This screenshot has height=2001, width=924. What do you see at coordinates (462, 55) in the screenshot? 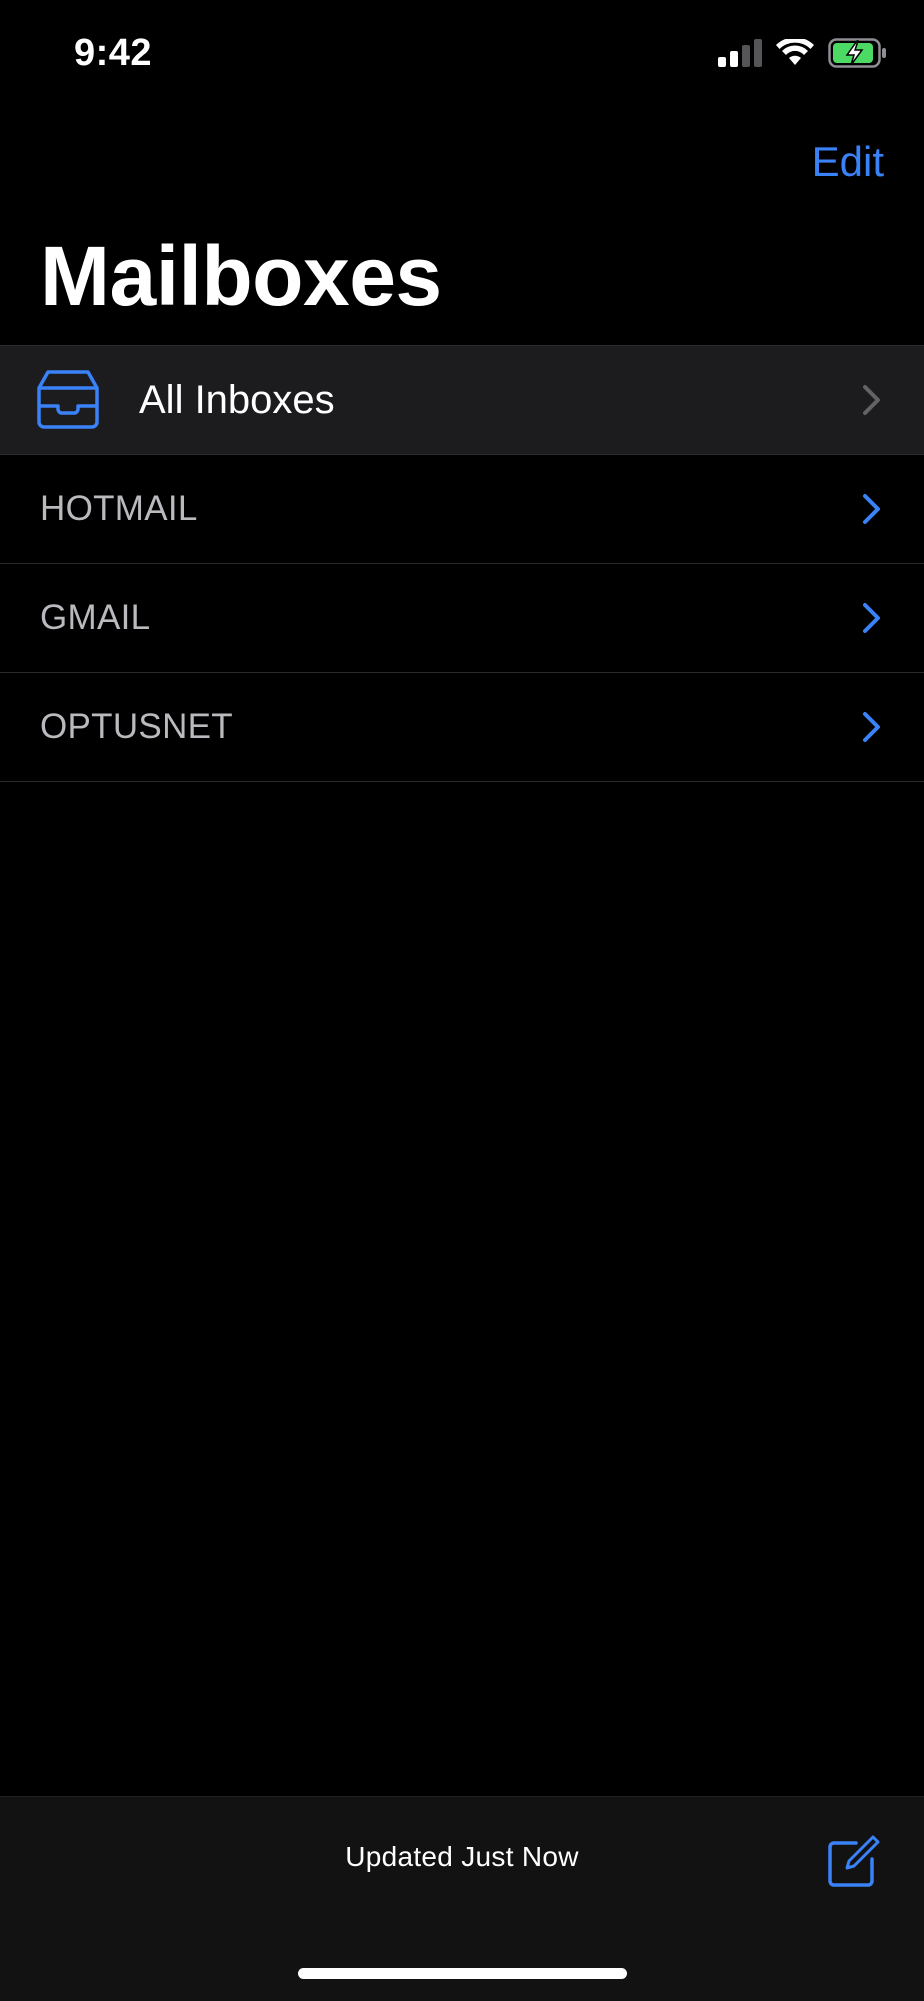
I see `status-bar: 9:42` at bounding box center [462, 55].